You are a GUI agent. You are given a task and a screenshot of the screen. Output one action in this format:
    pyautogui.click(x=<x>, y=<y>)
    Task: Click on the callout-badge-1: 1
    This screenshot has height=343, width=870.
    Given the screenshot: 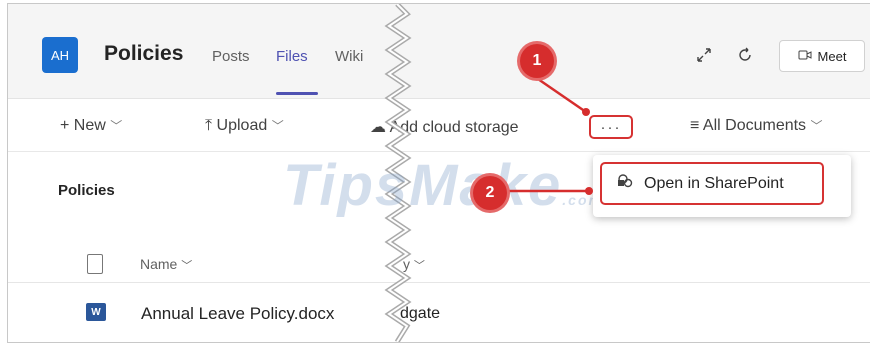 What is the action you would take?
    pyautogui.click(x=537, y=61)
    